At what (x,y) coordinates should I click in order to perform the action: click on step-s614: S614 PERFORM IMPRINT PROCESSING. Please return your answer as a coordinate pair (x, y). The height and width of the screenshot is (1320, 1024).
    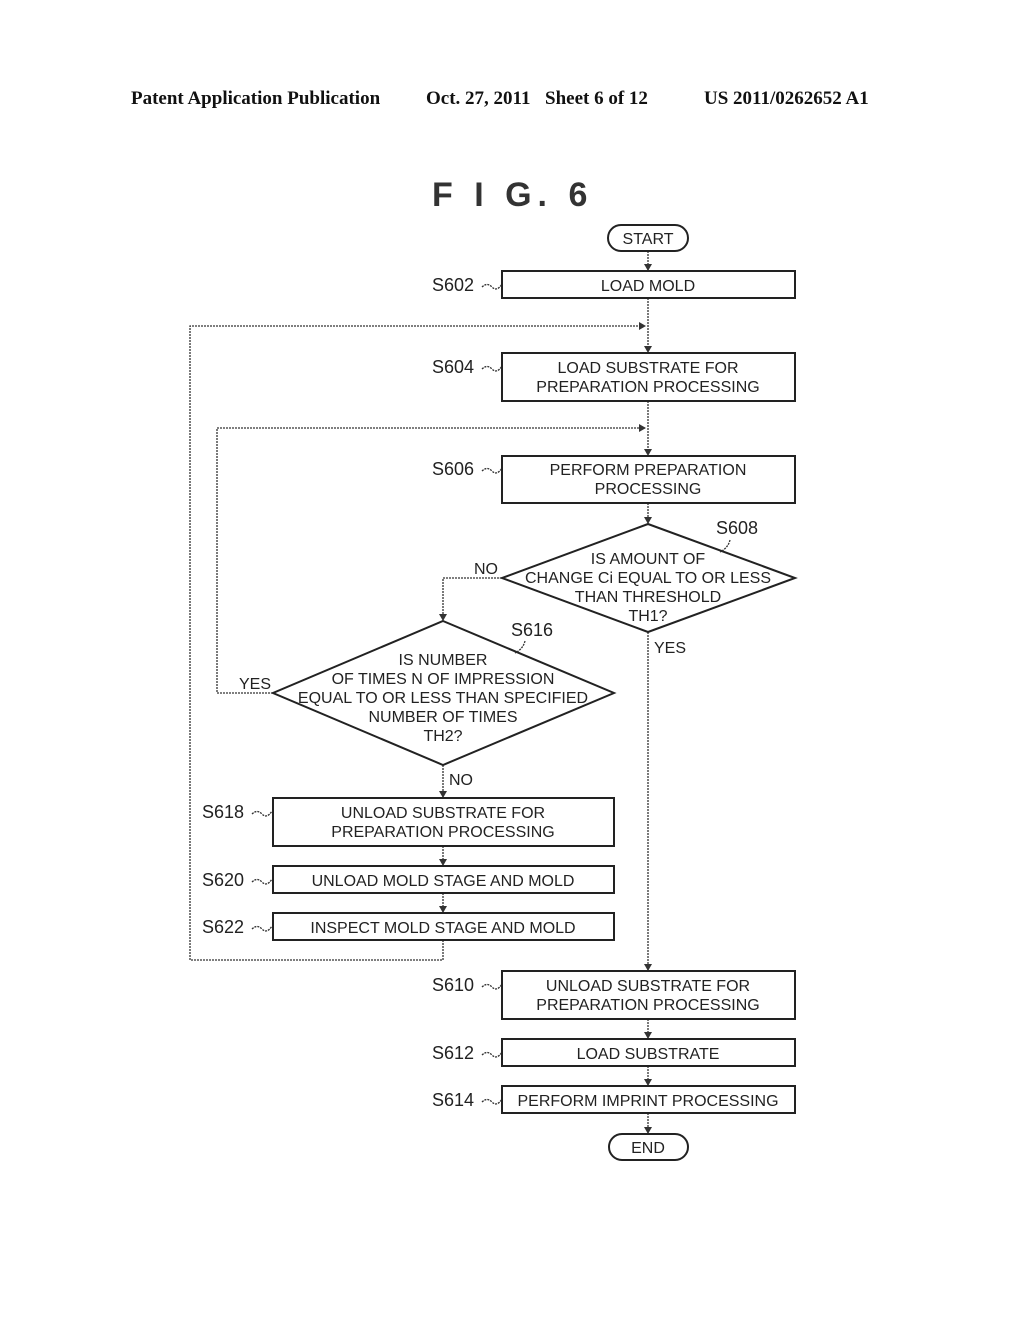
    Looking at the image, I should click on (614, 1099).